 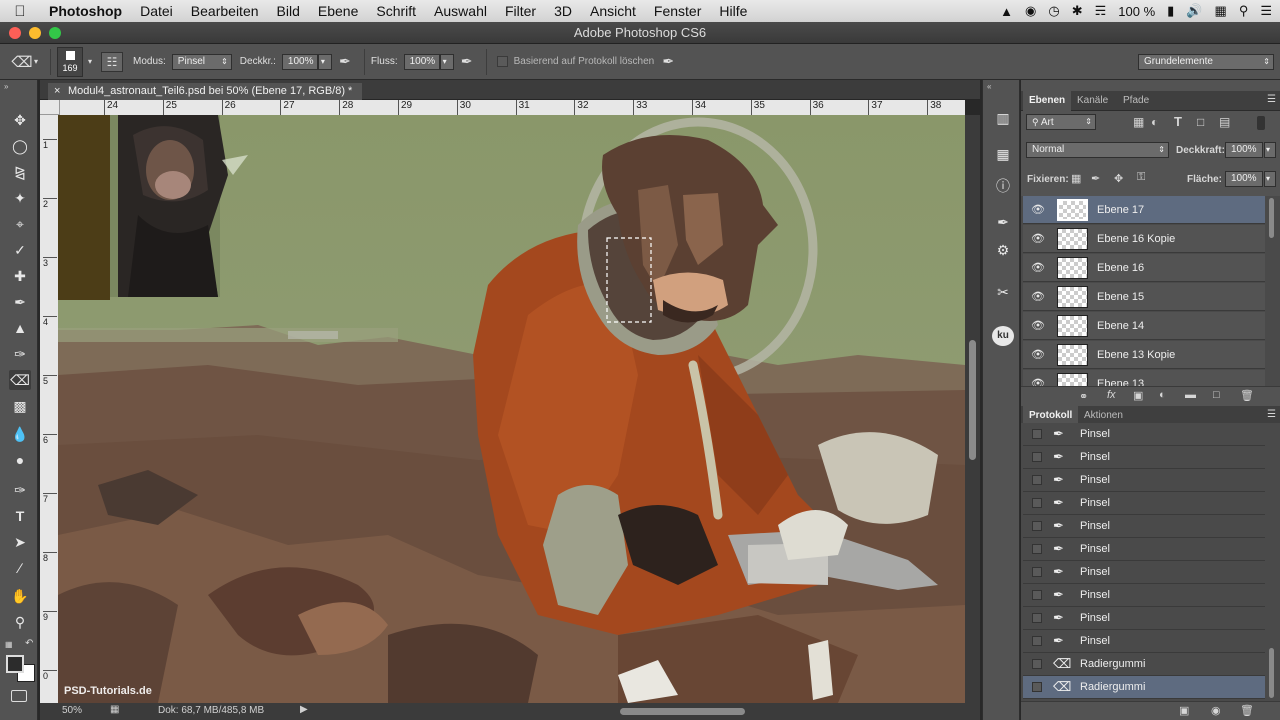 I want to click on kuler-panel-icon: ku, so click(x=1003, y=336).